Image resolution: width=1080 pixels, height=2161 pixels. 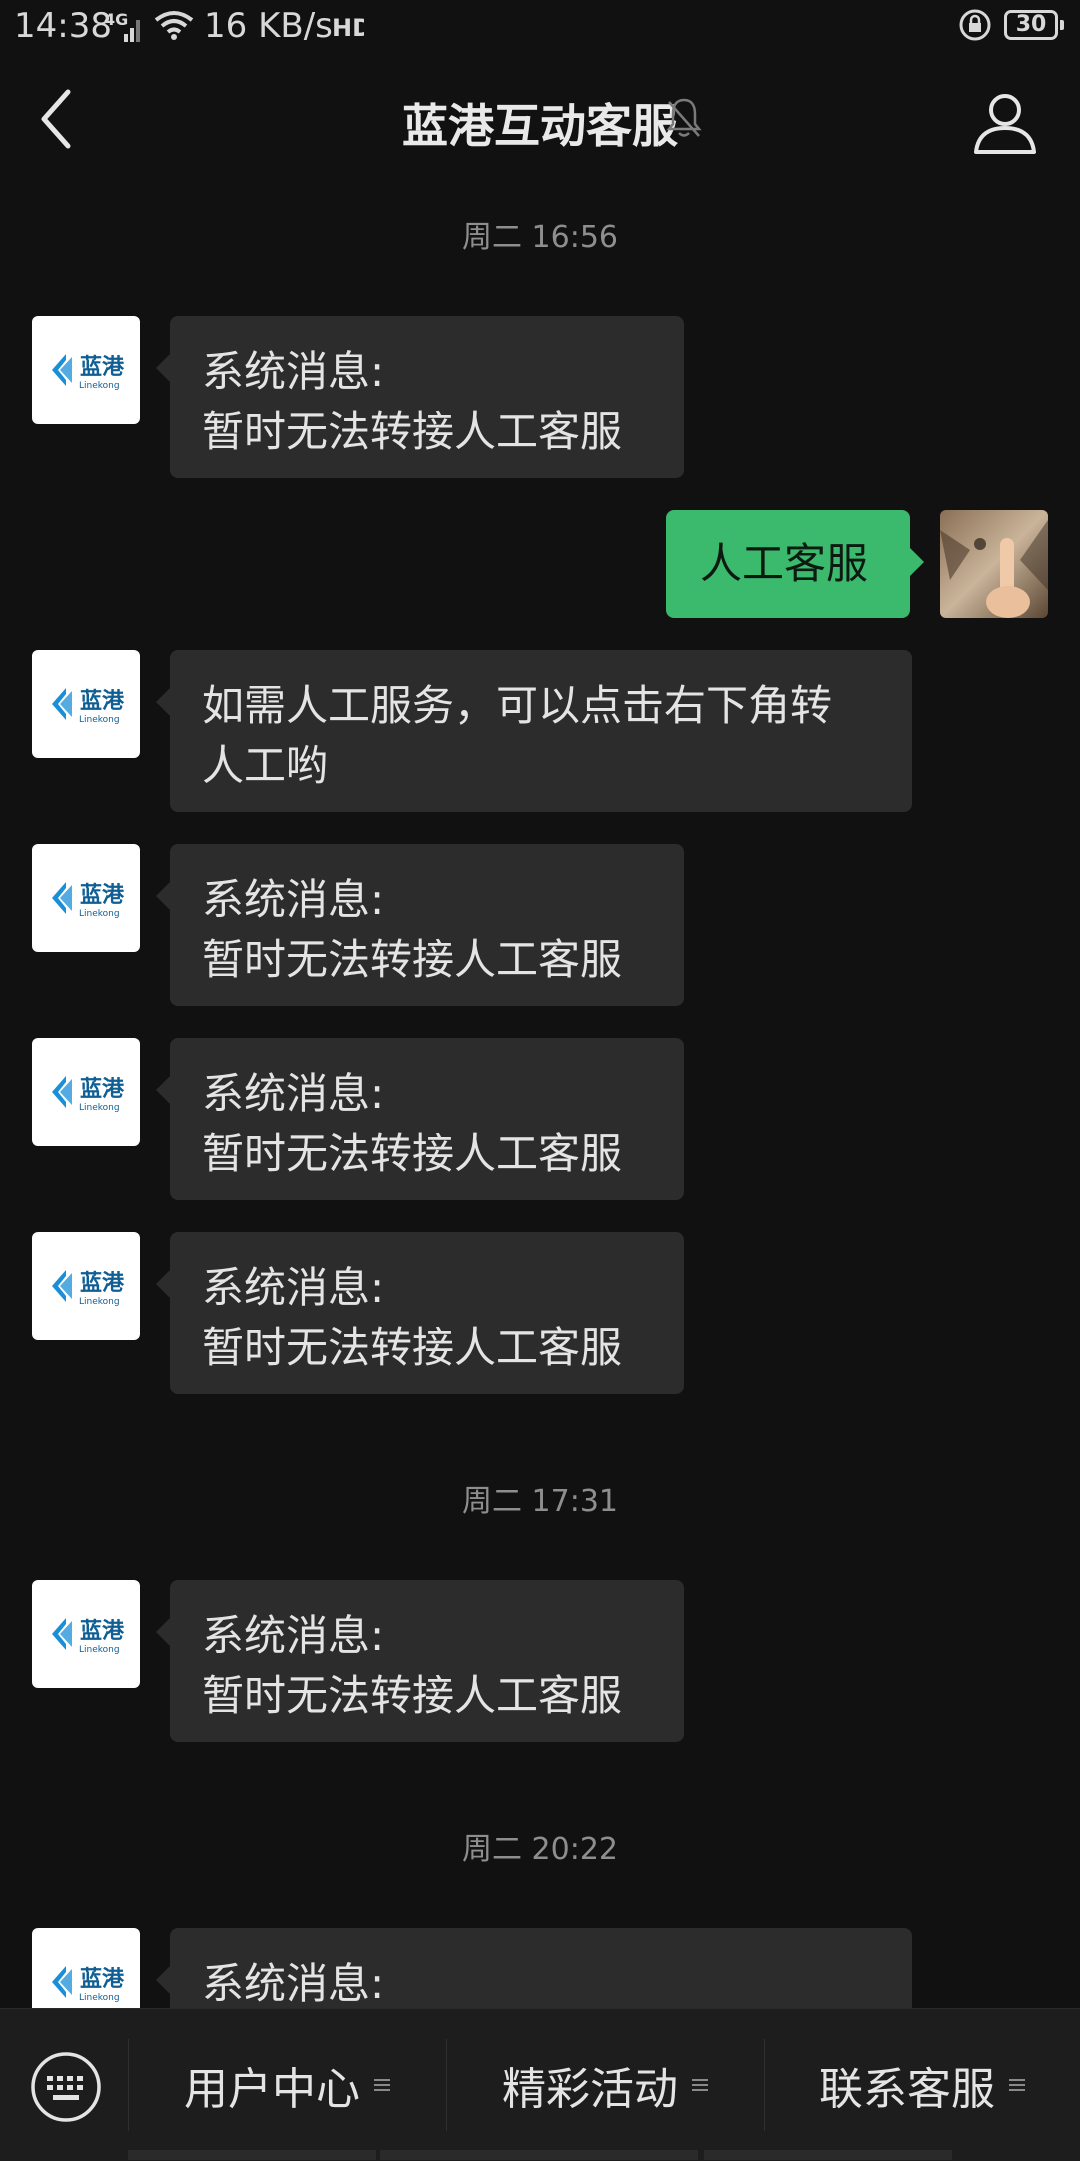 What do you see at coordinates (272, 2089) in the screenshot?
I see `menu-label: 用户中心` at bounding box center [272, 2089].